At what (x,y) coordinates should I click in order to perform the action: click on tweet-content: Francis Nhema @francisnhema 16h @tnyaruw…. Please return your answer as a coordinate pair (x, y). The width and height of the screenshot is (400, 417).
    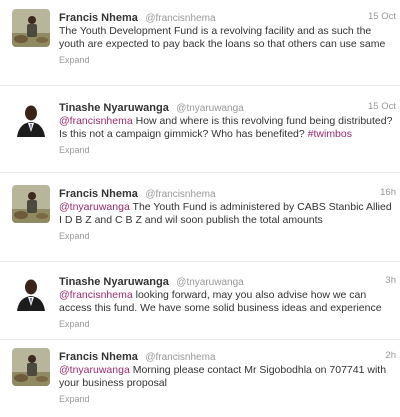
    Looking at the image, I should click on (227, 213).